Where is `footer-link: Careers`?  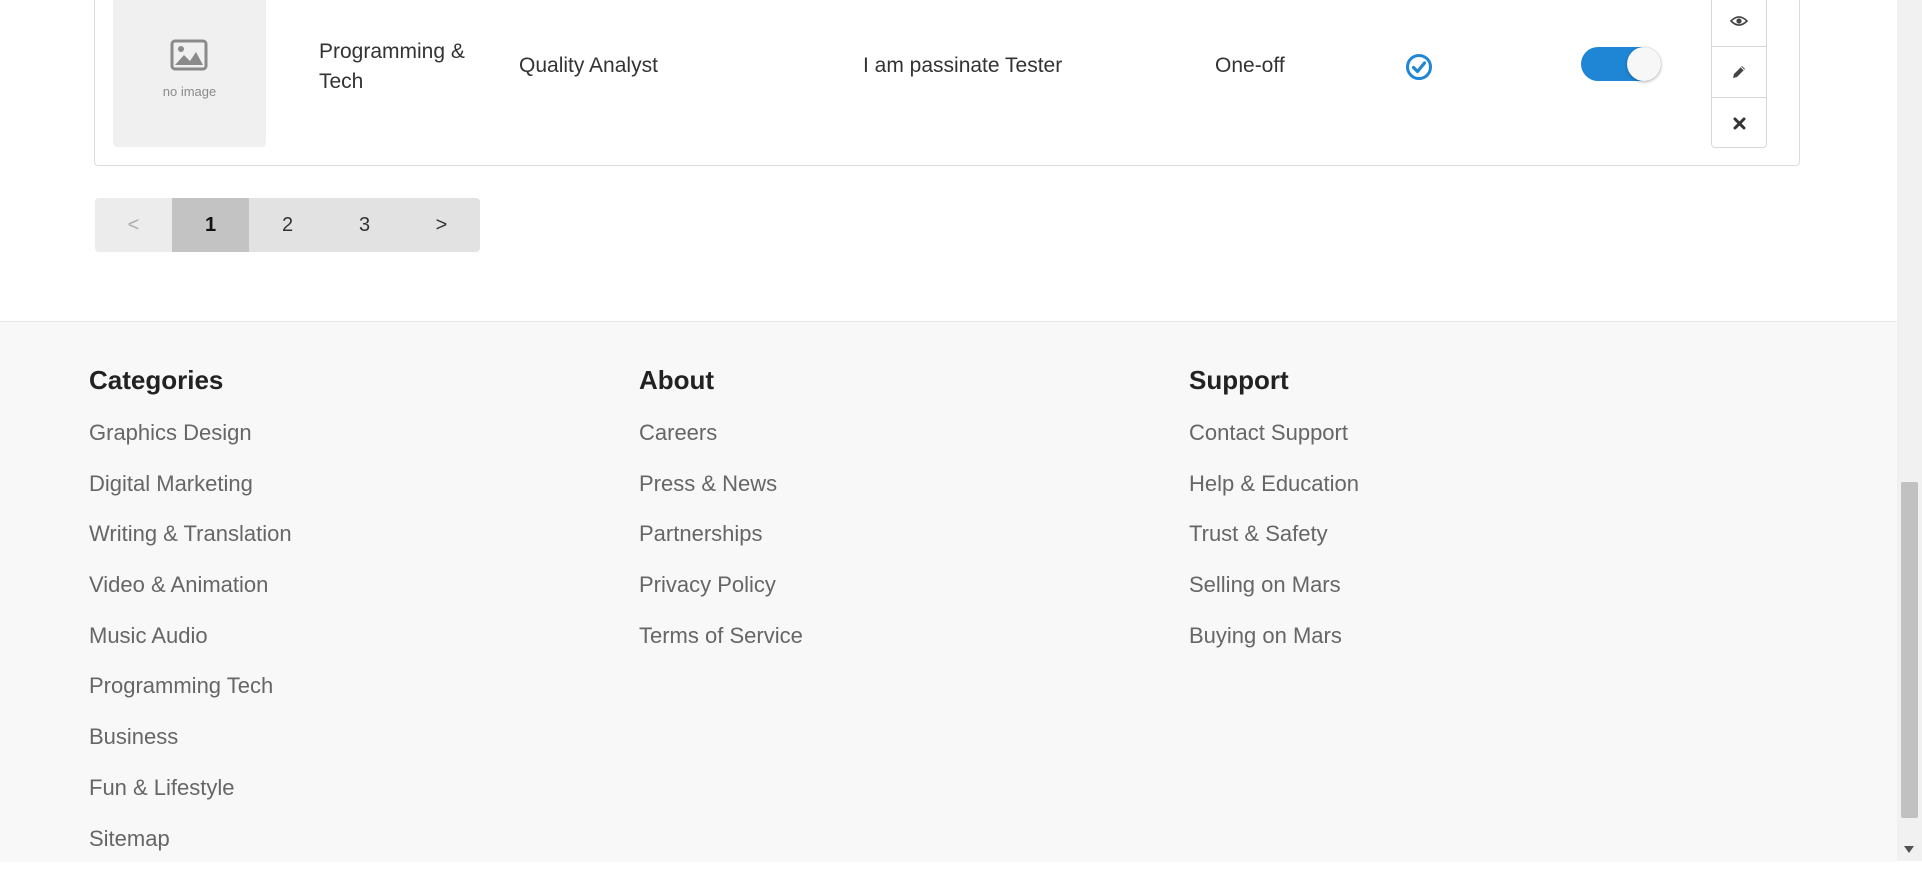 footer-link: Careers is located at coordinates (721, 433).